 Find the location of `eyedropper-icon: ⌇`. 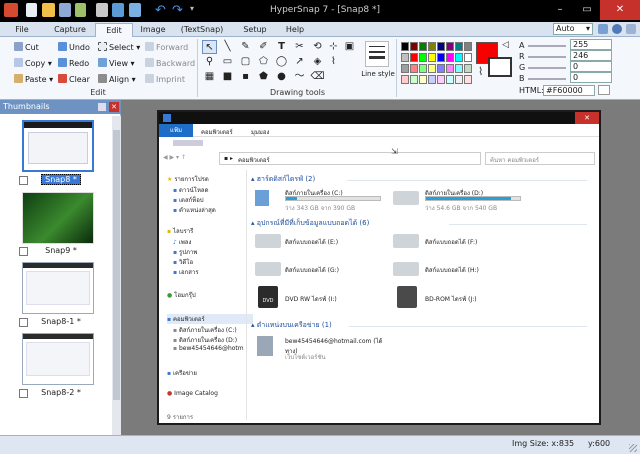

eyedropper-icon: ⌇ is located at coordinates (480, 71).